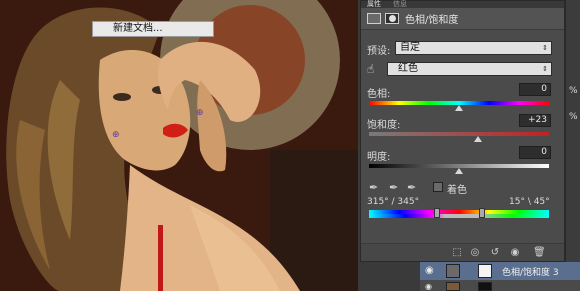  Describe the element at coordinates (384, 125) in the screenshot. I see `saturation-label: 饱和度:` at that location.